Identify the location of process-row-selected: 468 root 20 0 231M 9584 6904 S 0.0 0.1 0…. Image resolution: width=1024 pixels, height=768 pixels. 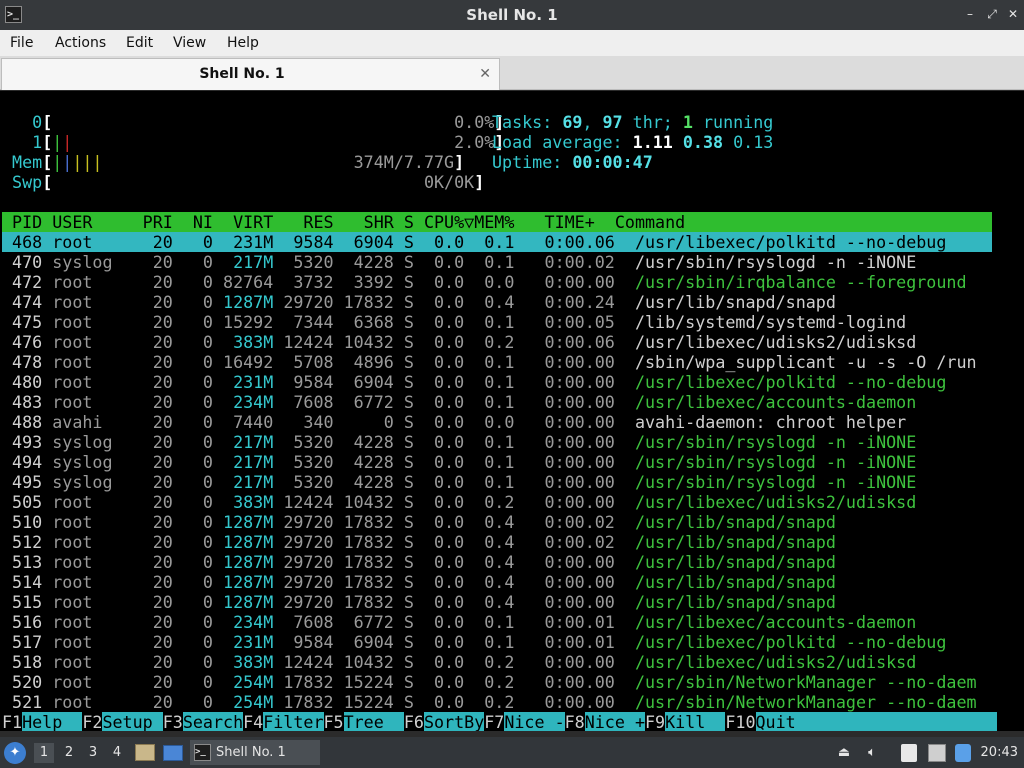
(497, 242).